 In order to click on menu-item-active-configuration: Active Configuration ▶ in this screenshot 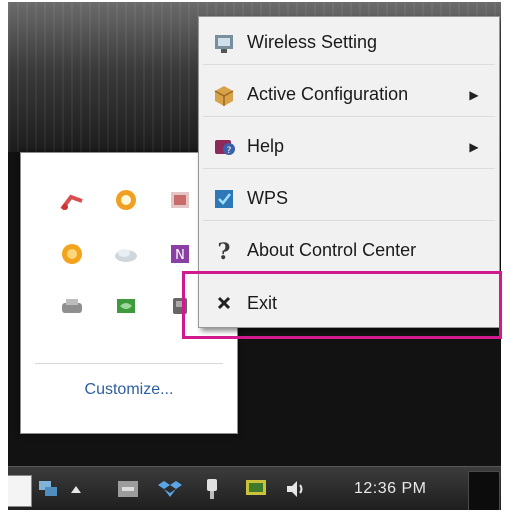, I will do `click(349, 95)`.